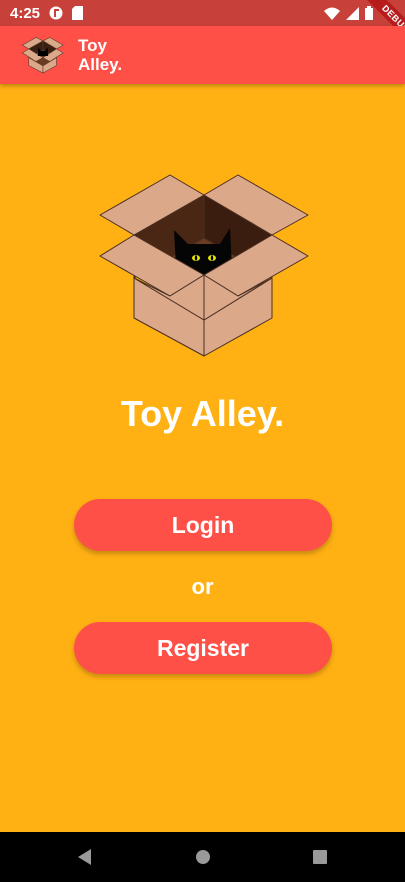 The height and width of the screenshot is (882, 405). What do you see at coordinates (56, 13) in the screenshot?
I see `app-notification-icon` at bounding box center [56, 13].